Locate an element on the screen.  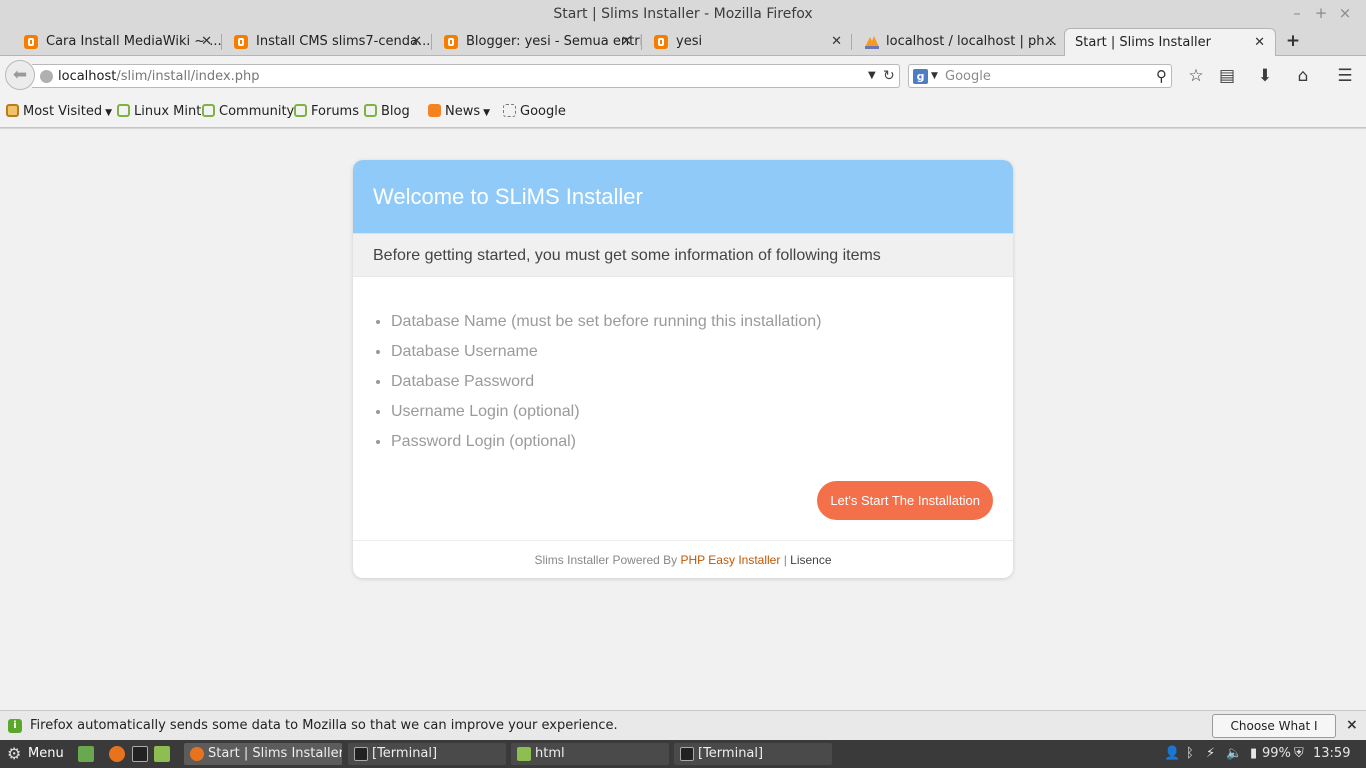
licence-link: Lisence is located at coordinates (810, 560).